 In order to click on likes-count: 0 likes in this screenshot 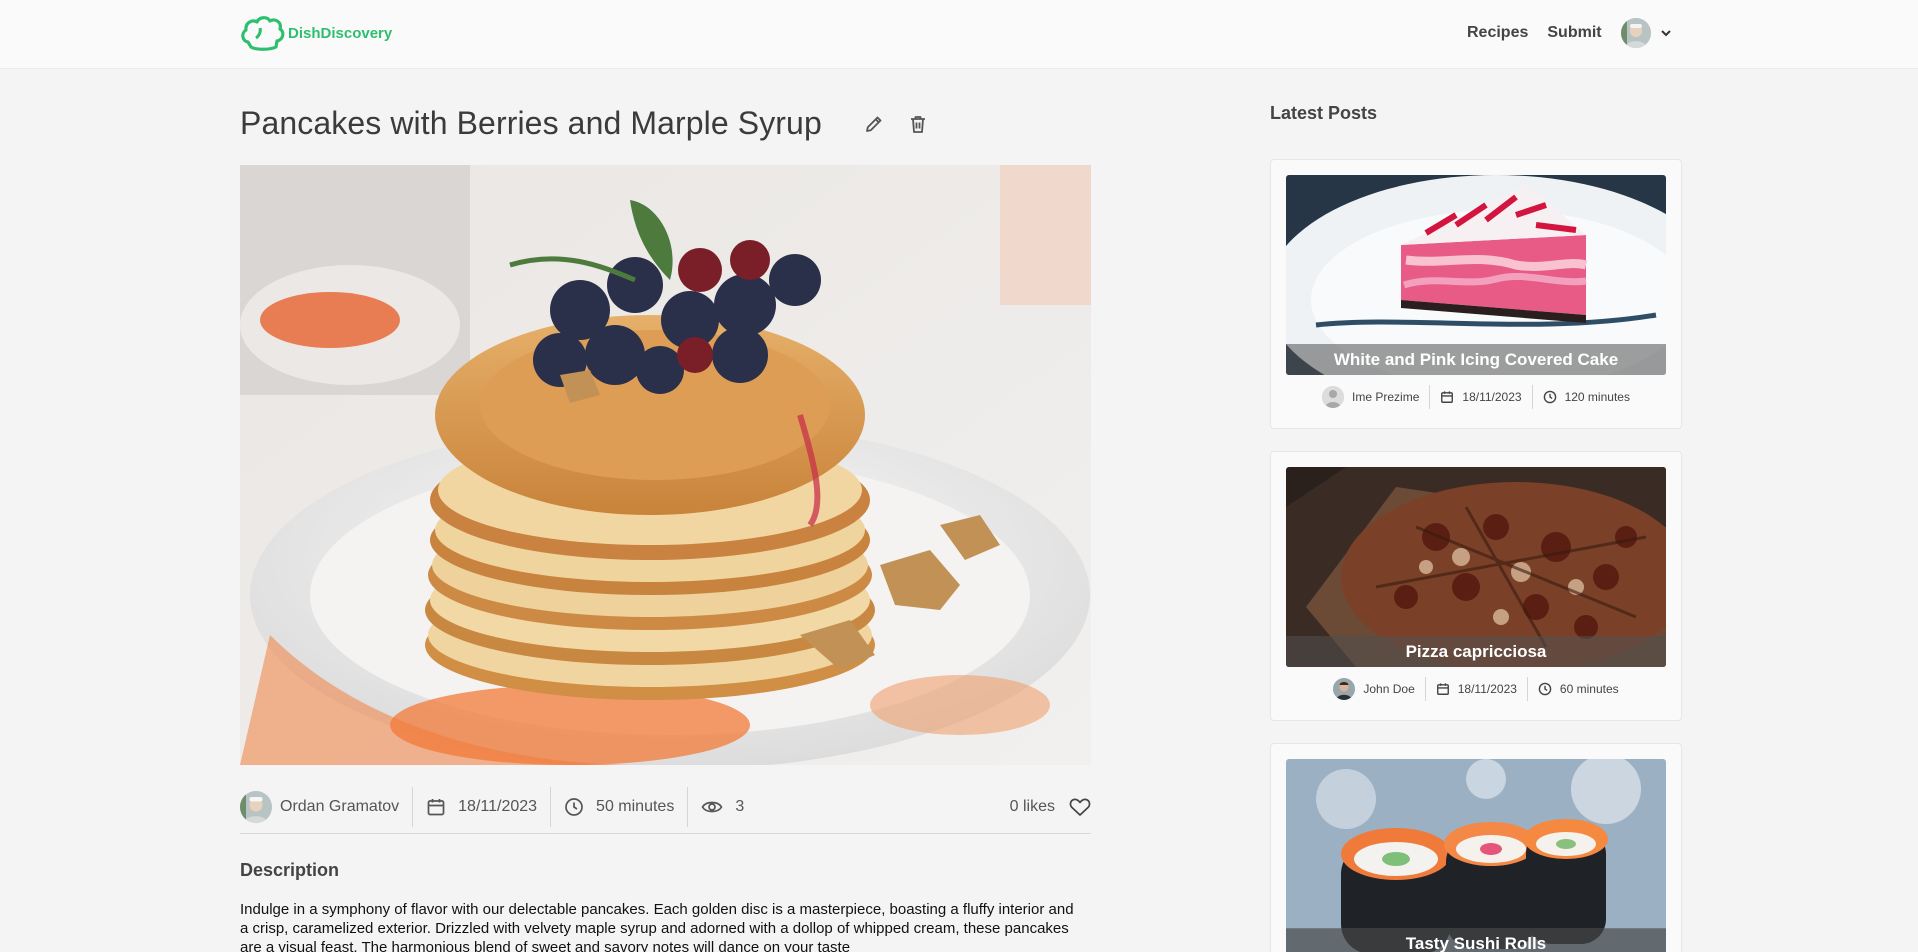, I will do `click(1032, 806)`.